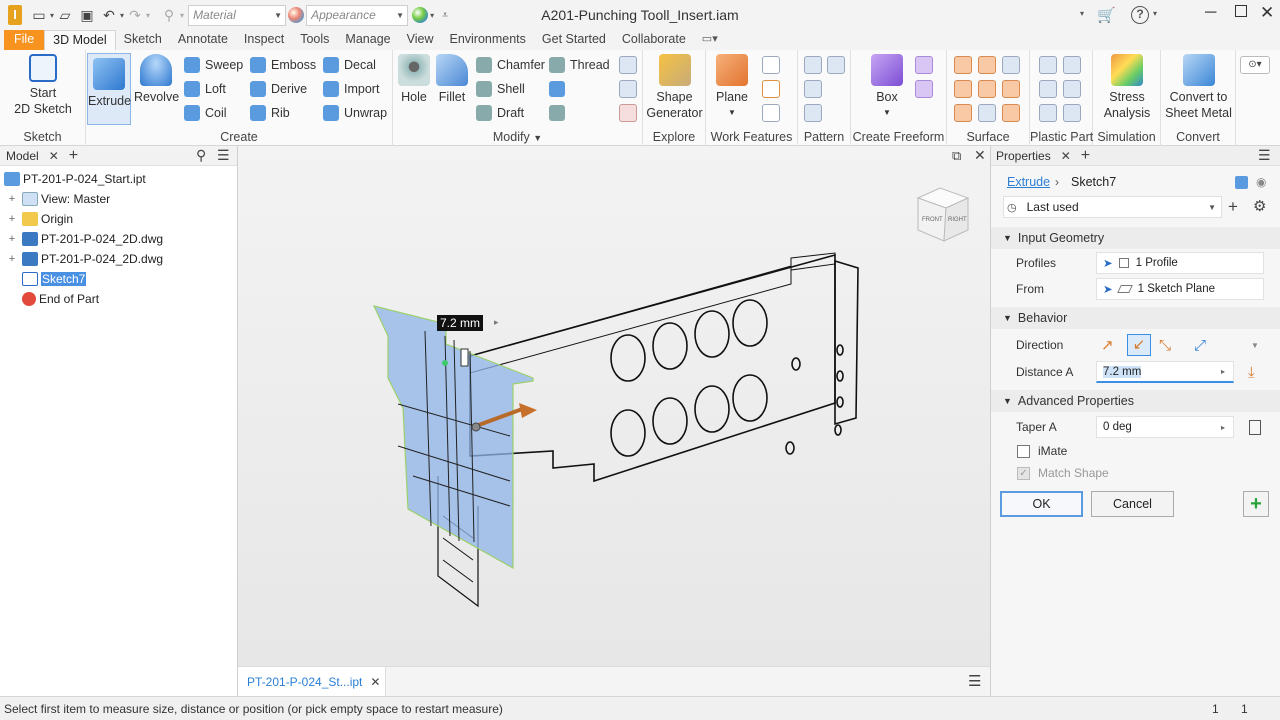  Describe the element at coordinates (771, 113) in the screenshot. I see `ucs-icon` at that location.